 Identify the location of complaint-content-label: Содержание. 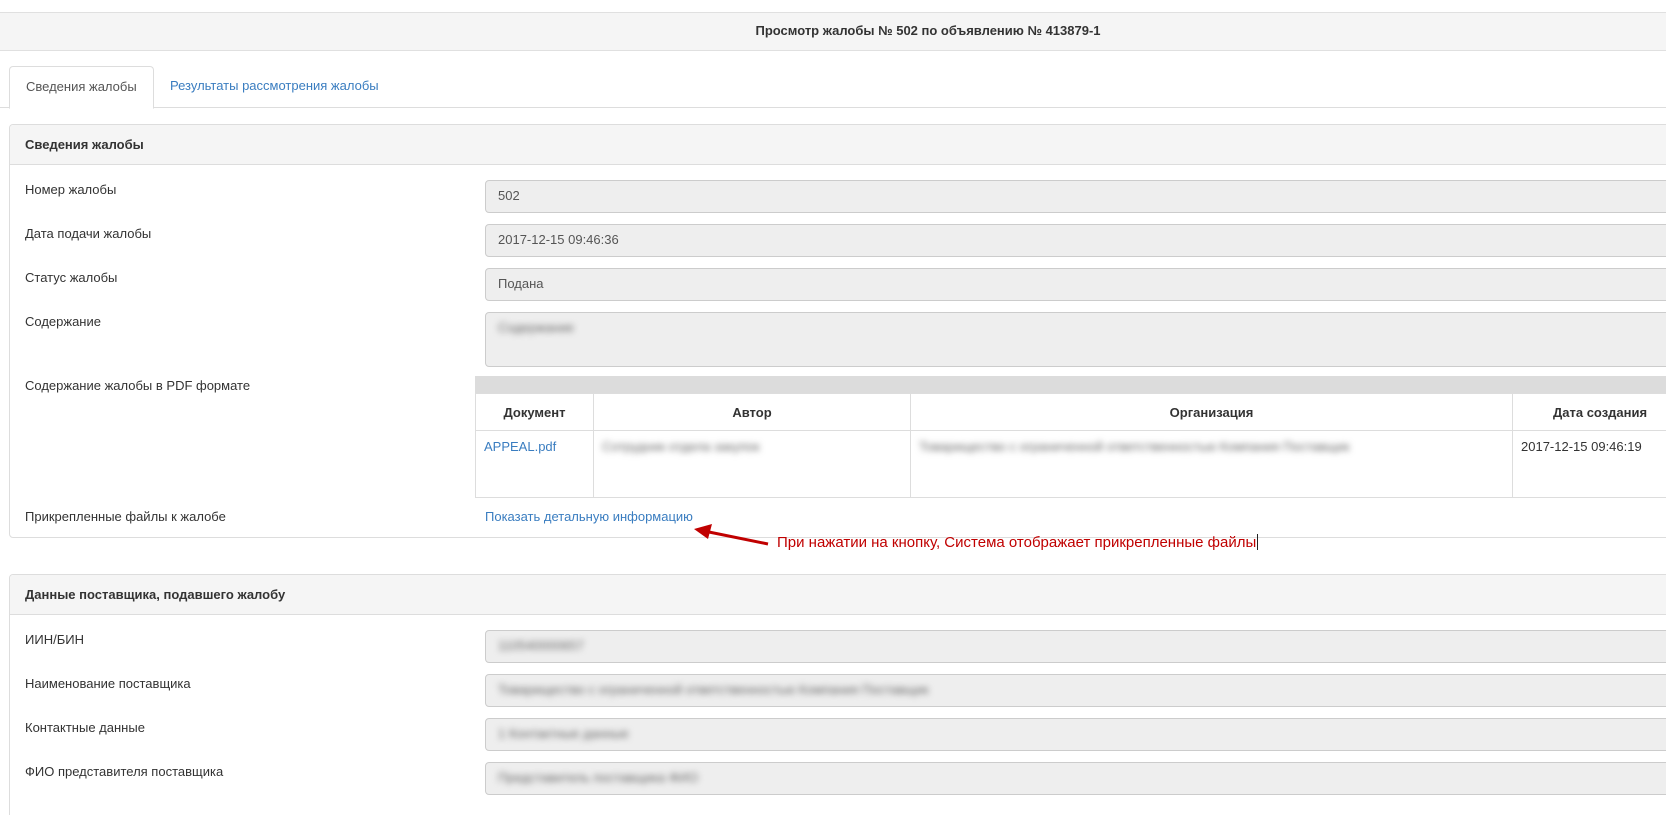
(63, 321).